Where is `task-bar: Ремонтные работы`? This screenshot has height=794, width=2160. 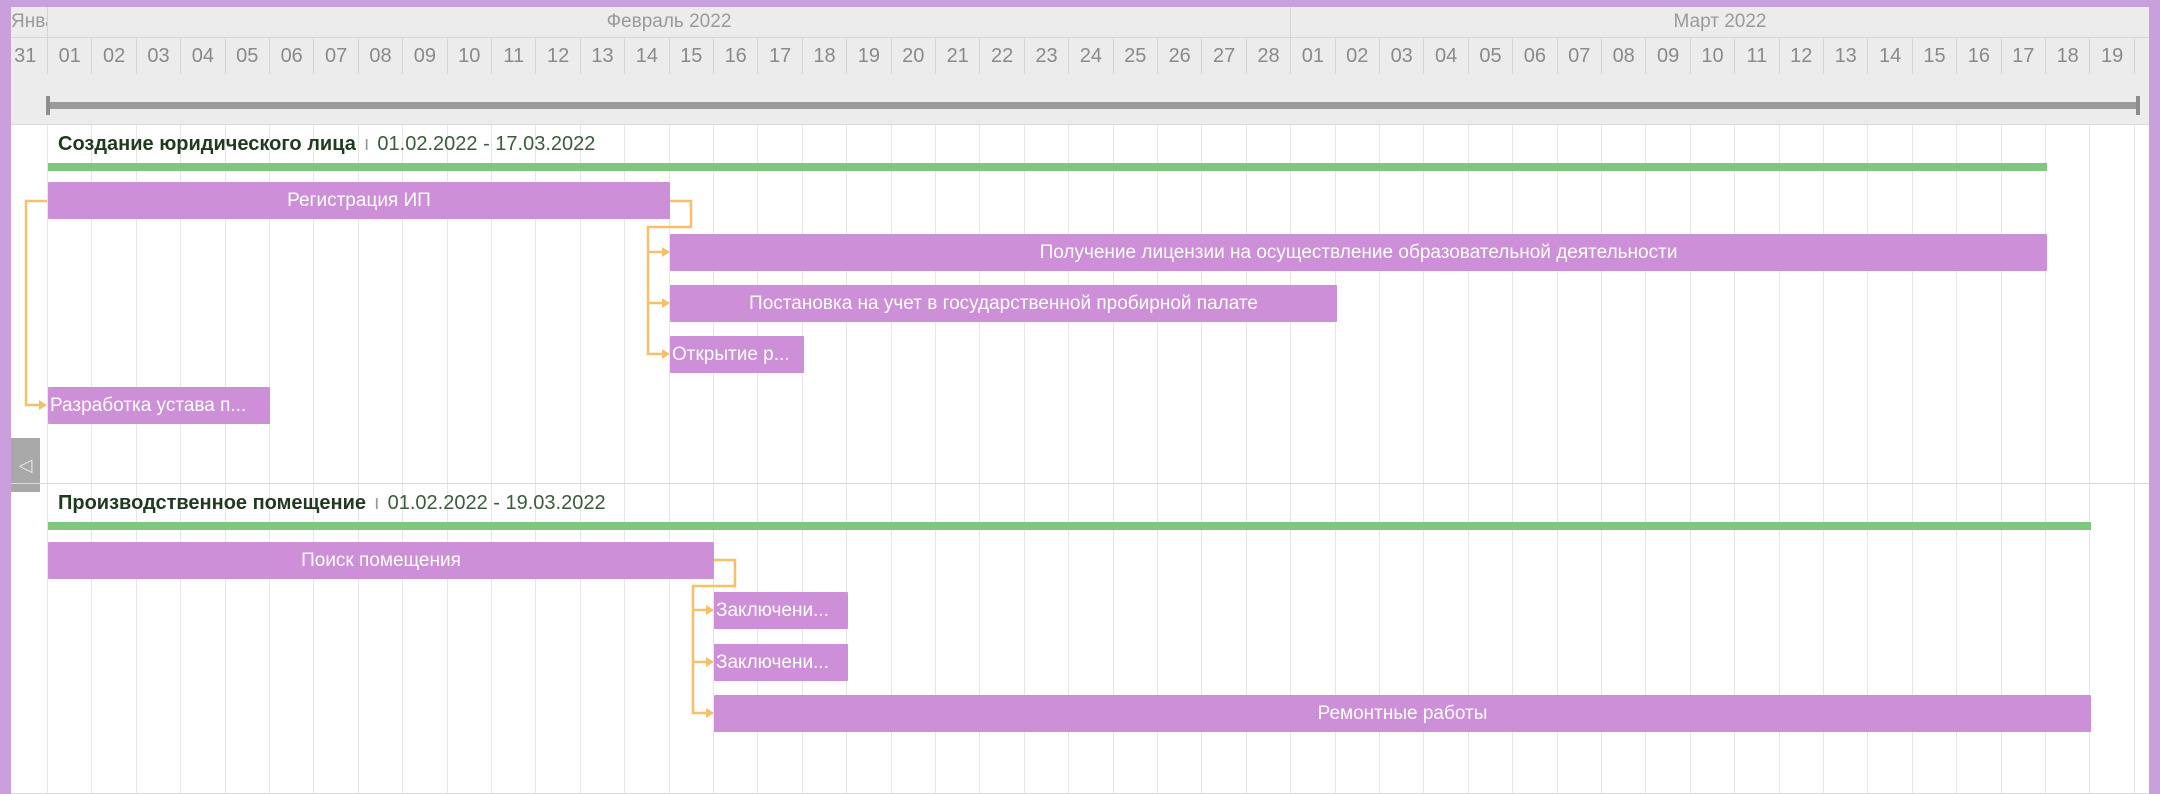
task-bar: Ремонтные работы is located at coordinates (1402, 713).